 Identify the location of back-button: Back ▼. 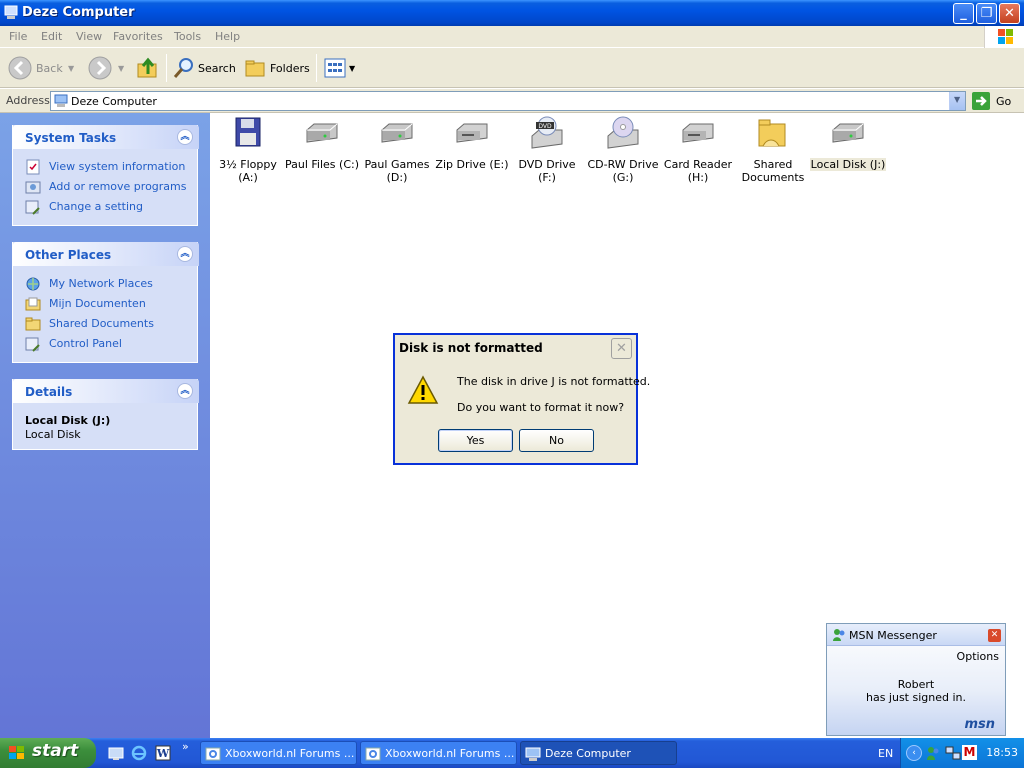
(42, 68).